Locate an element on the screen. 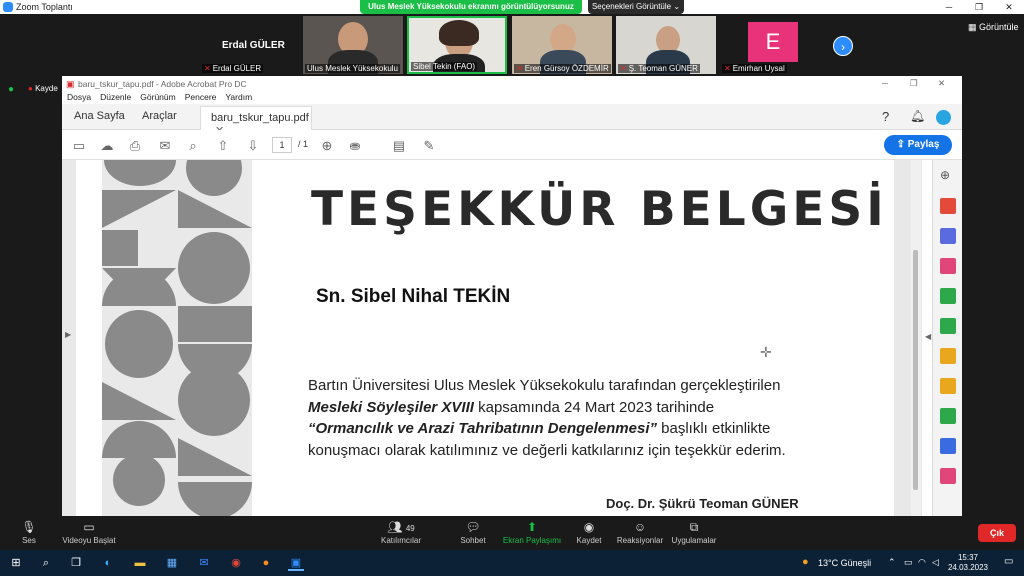 Image resolution: width=1024 pixels, height=576 pixels. page-up-icon: ⇧ is located at coordinates (223, 146).